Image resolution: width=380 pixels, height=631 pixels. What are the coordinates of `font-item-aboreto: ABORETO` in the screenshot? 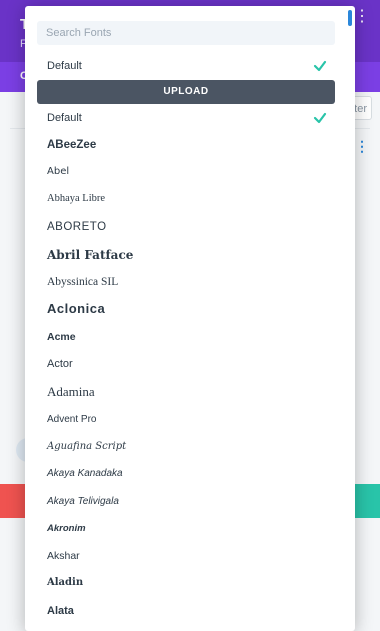 It's located at (188, 227).